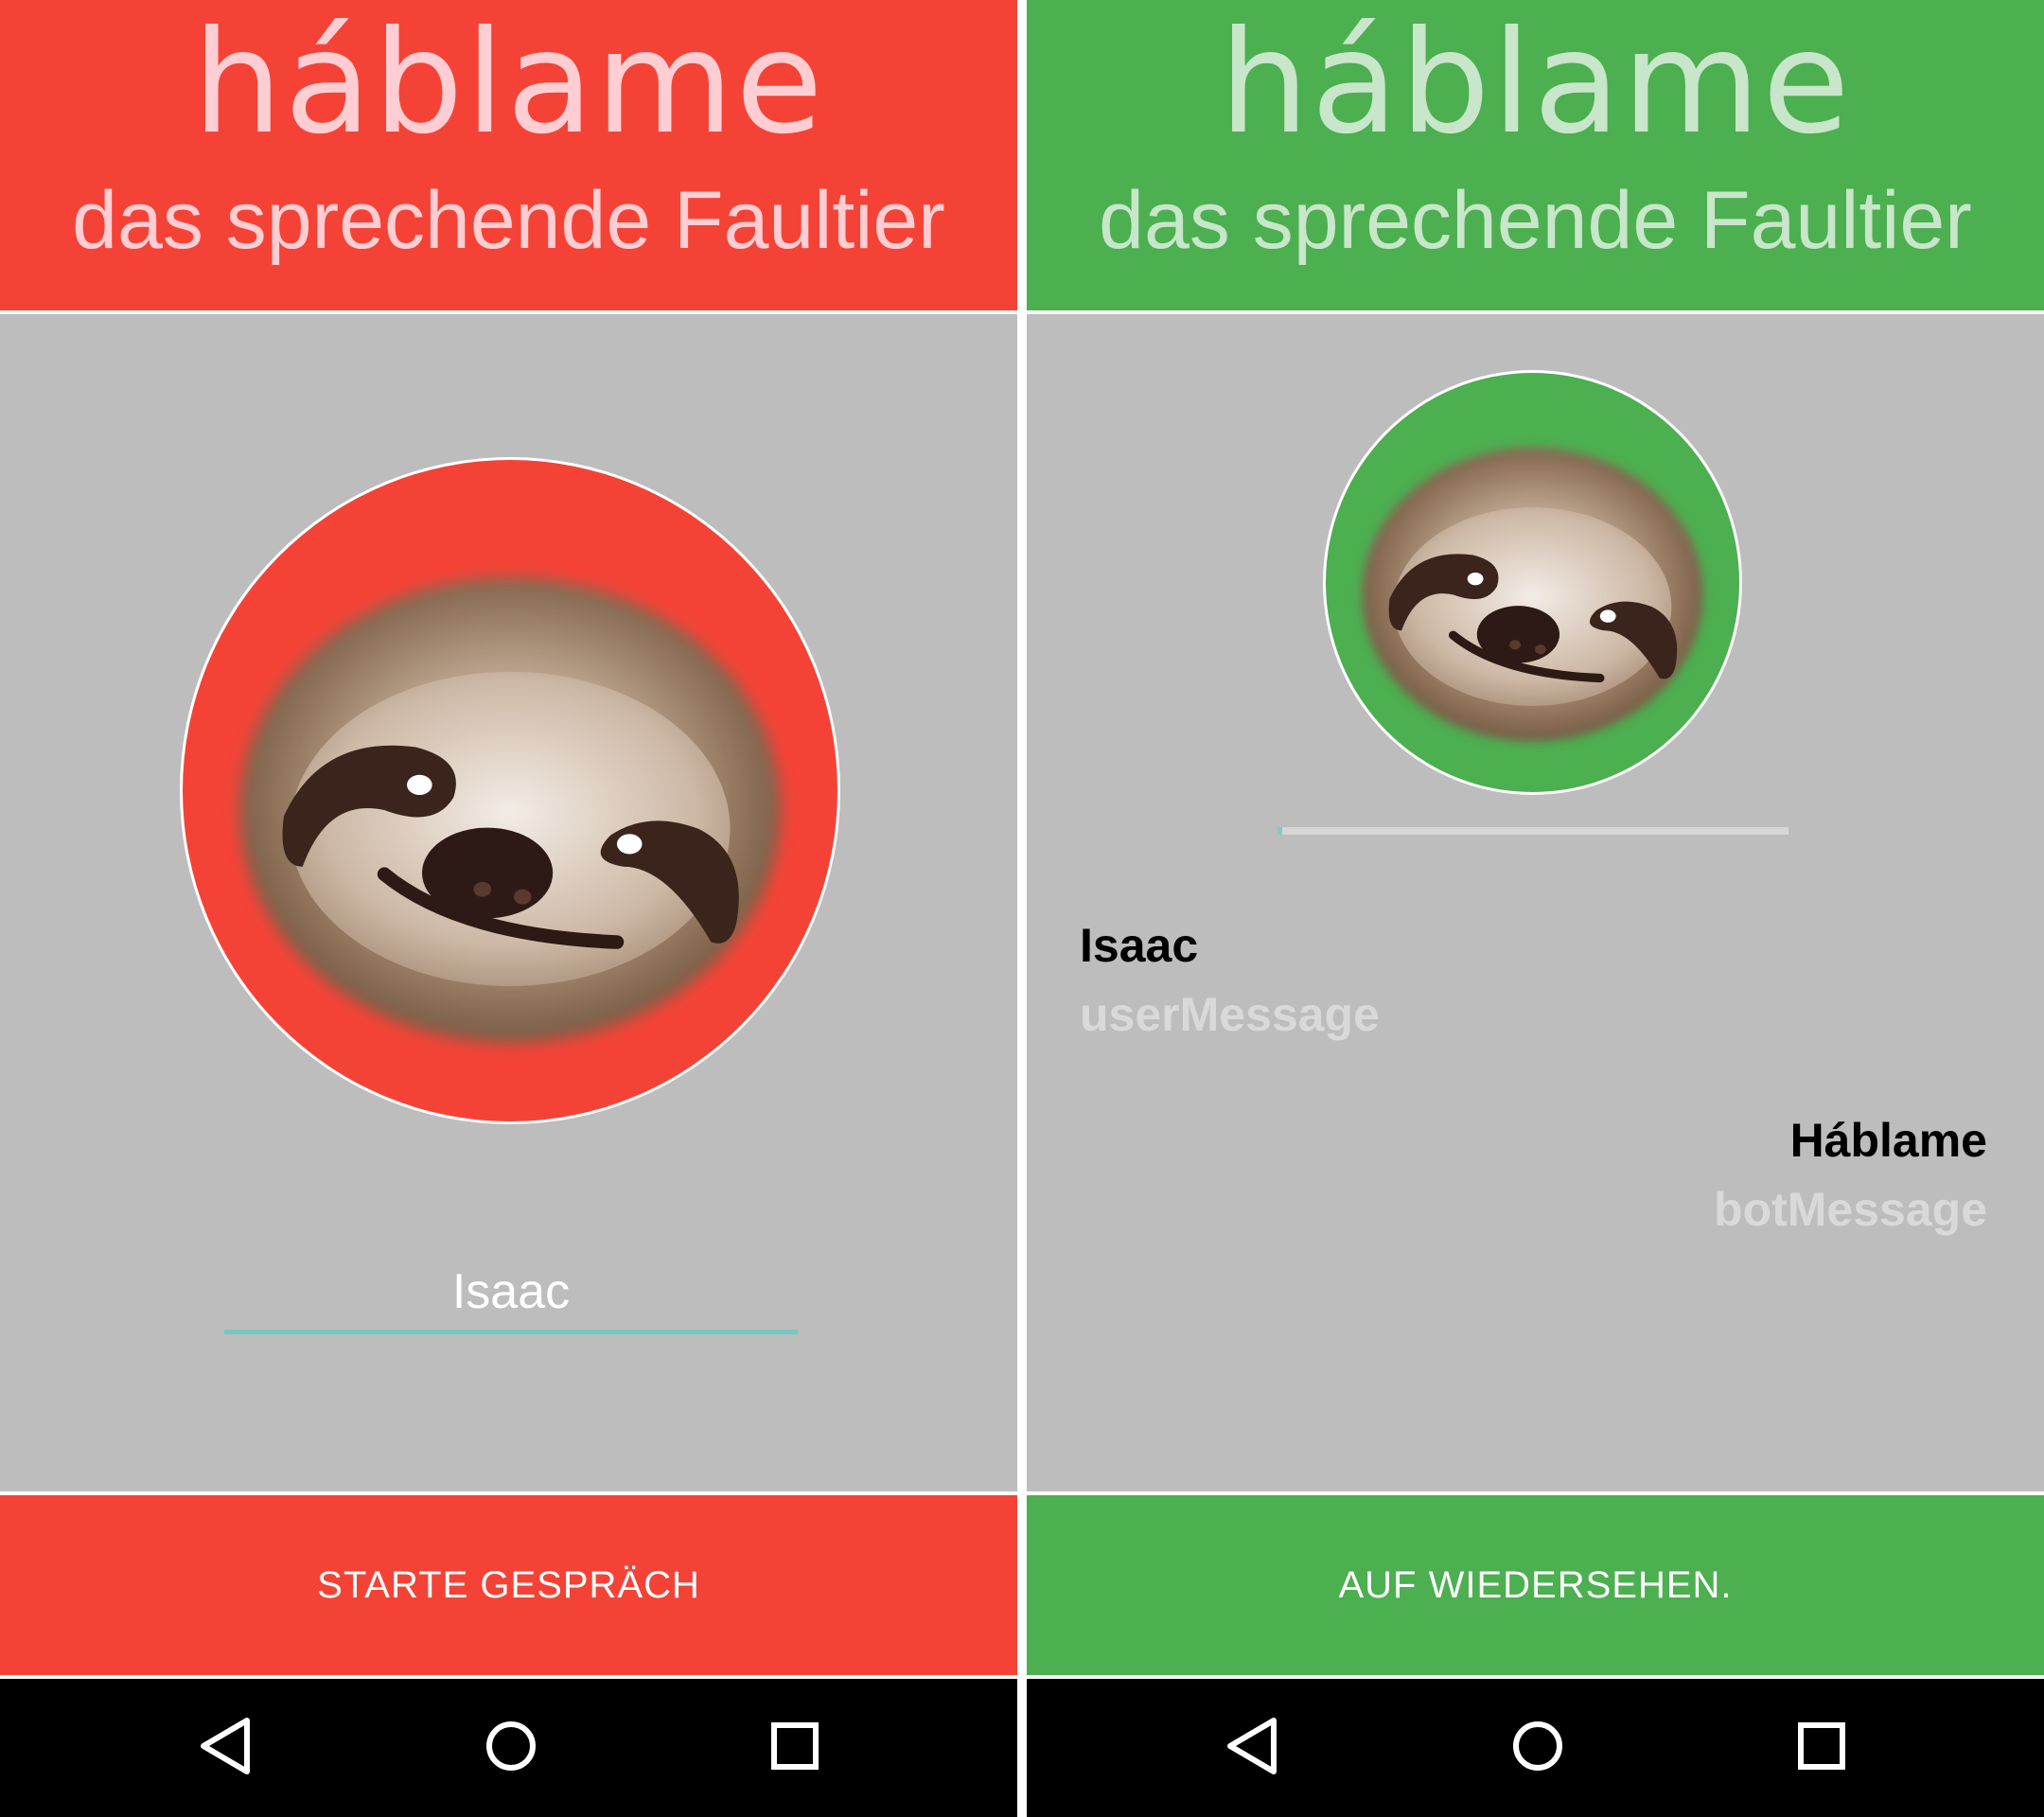 The width and height of the screenshot is (2044, 1817). Describe the element at coordinates (1139, 945) in the screenshot. I see `user-name: Isaac` at that location.